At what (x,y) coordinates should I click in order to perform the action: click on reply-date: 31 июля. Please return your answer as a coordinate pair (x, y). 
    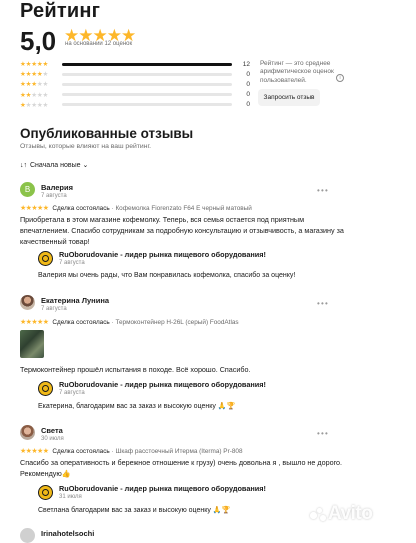
    Looking at the image, I should click on (70, 497).